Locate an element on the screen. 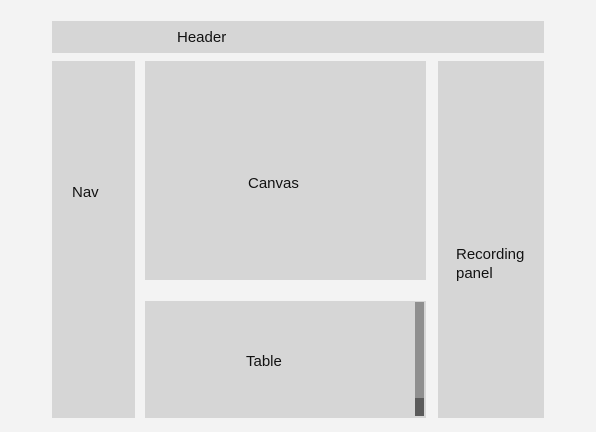 The width and height of the screenshot is (596, 432). recording-panel-label: Recording panel is located at coordinates (490, 264).